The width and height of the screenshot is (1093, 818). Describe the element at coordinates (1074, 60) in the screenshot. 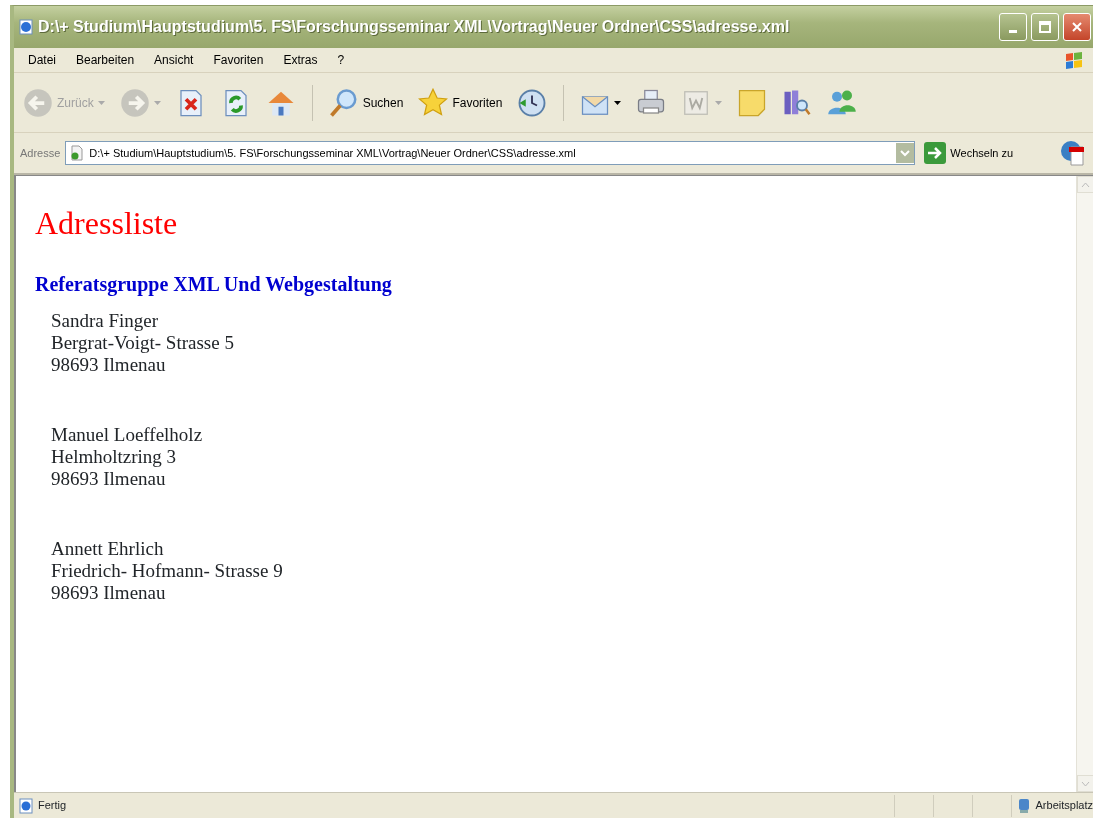

I see `windows-logo-icon` at that location.